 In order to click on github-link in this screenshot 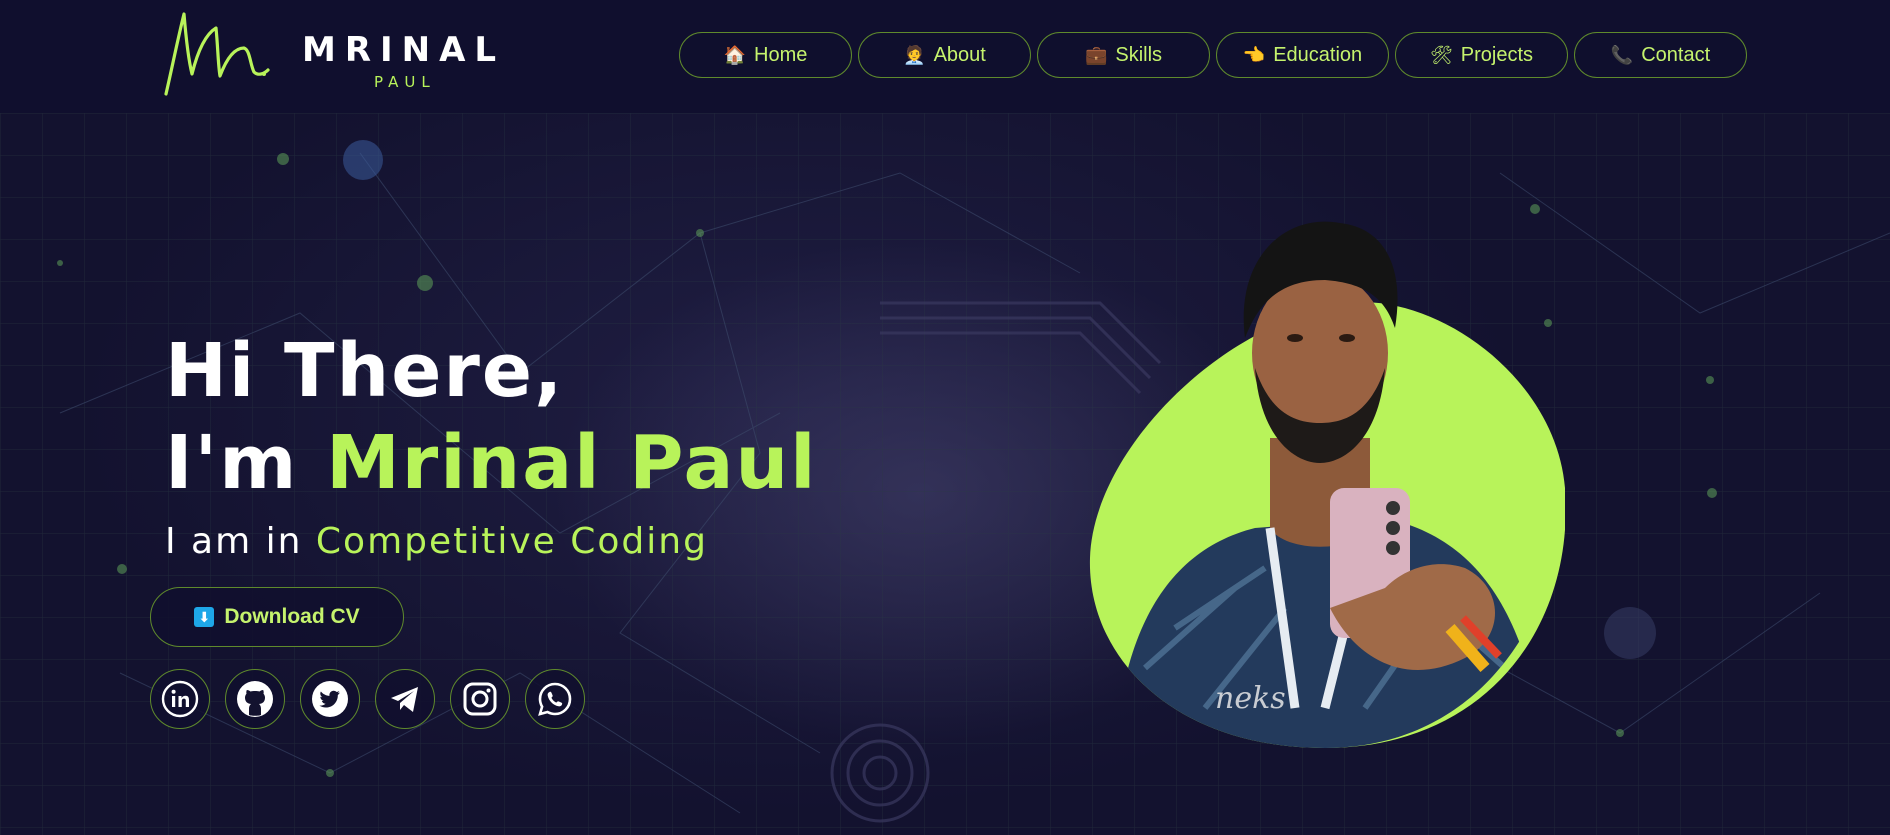, I will do `click(255, 699)`.